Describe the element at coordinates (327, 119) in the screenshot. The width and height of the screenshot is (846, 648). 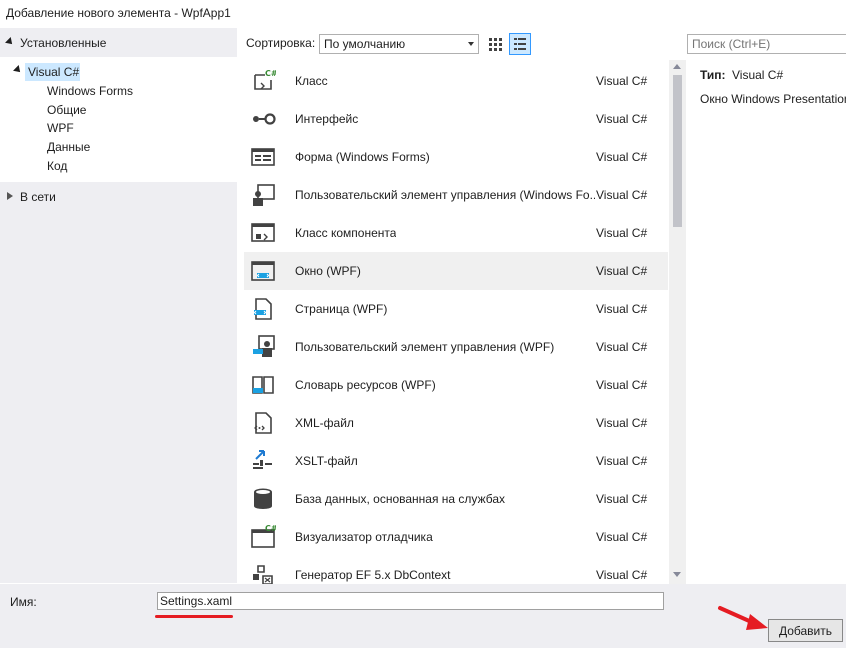
I see `template-name: Интерфейс` at that location.